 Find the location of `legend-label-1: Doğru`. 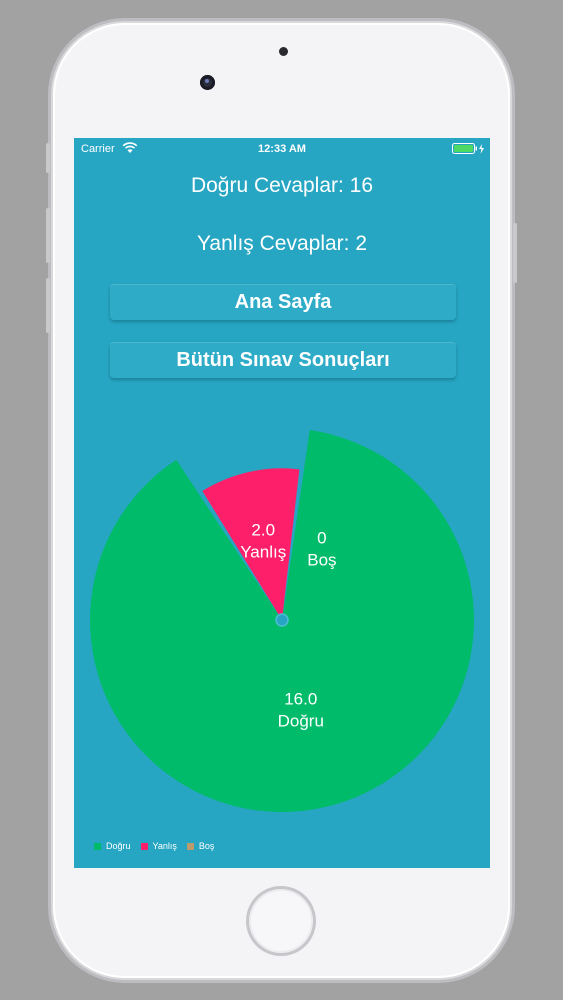

legend-label-1: Doğru is located at coordinates (118, 846).